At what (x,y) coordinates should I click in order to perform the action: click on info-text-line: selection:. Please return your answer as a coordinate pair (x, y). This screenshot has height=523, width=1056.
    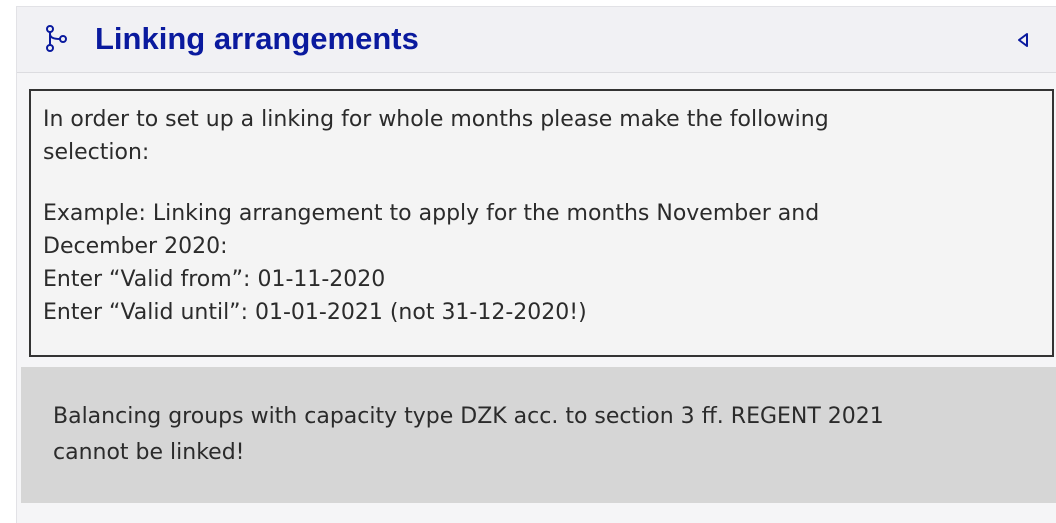
    Looking at the image, I should click on (96, 152).